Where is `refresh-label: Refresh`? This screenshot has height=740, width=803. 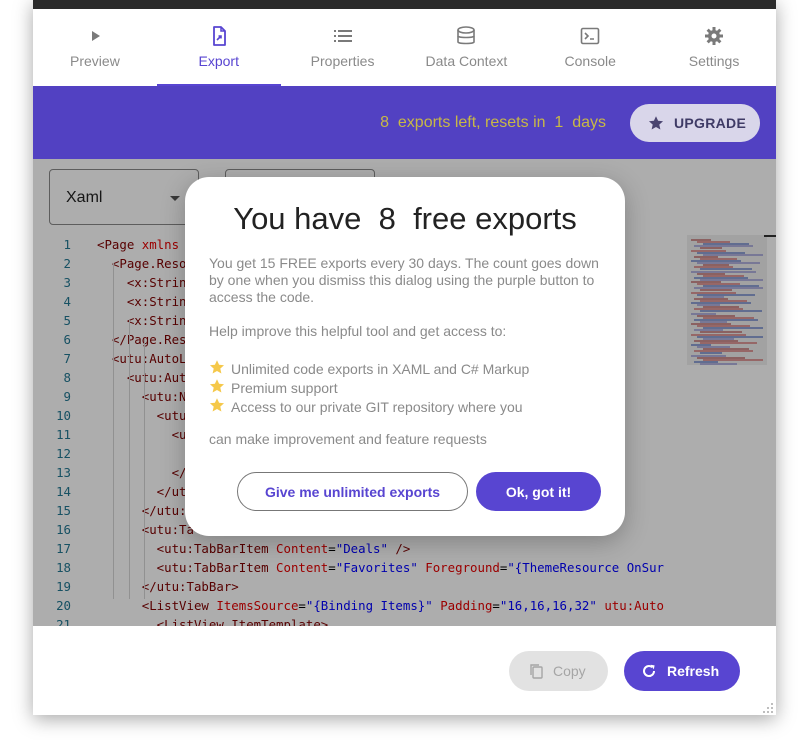 refresh-label: Refresh is located at coordinates (693, 671).